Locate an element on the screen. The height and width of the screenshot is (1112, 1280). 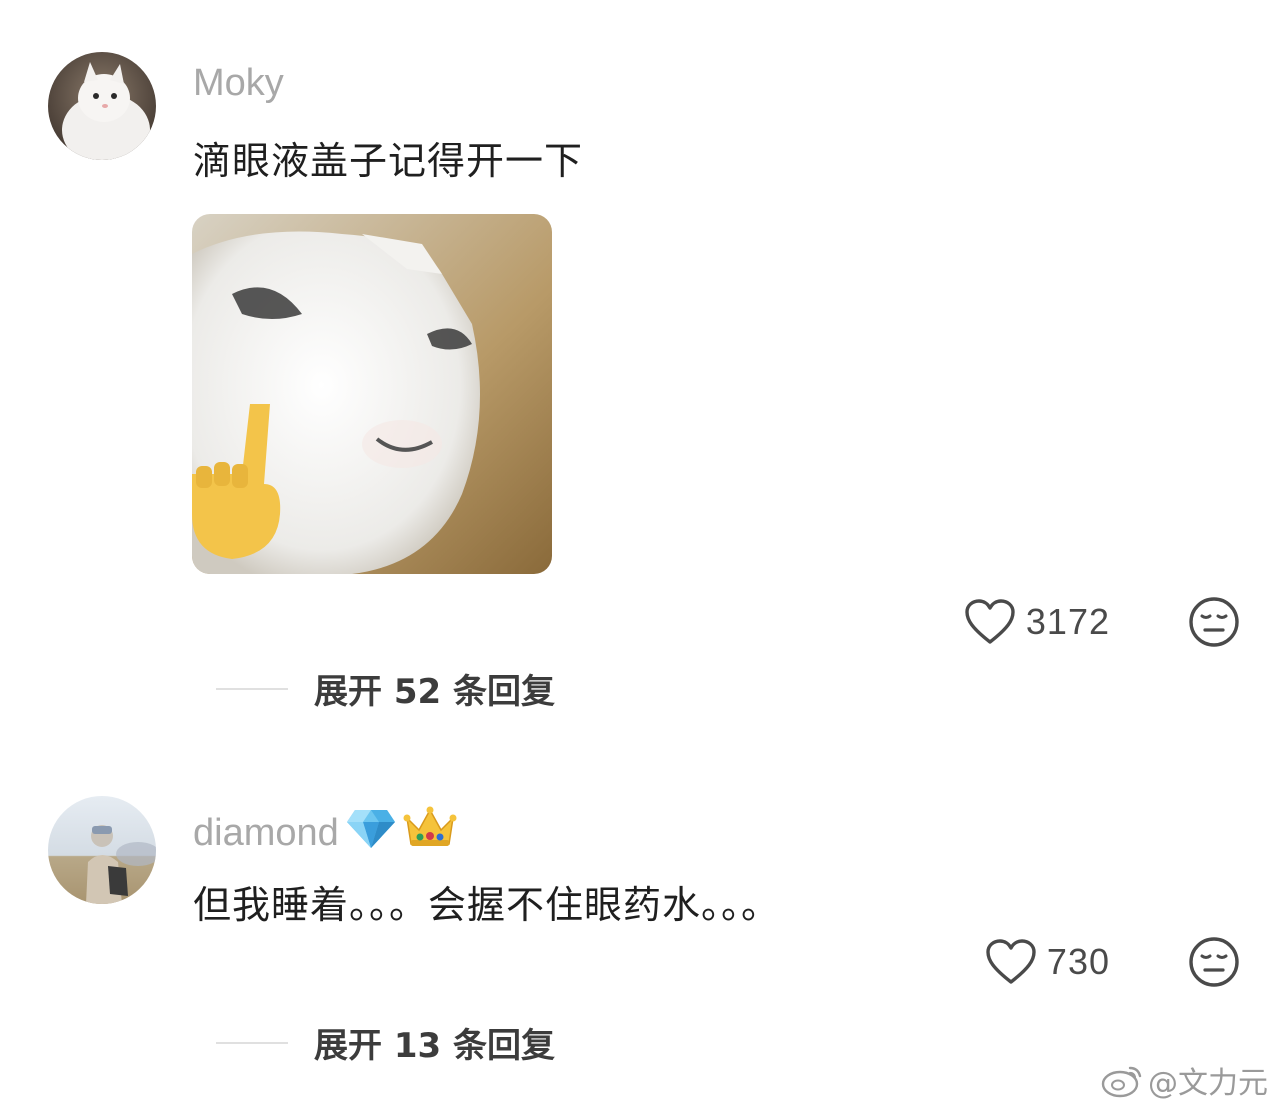
expand-replies-button: 展开 52 条回复 is located at coordinates (385, 688).